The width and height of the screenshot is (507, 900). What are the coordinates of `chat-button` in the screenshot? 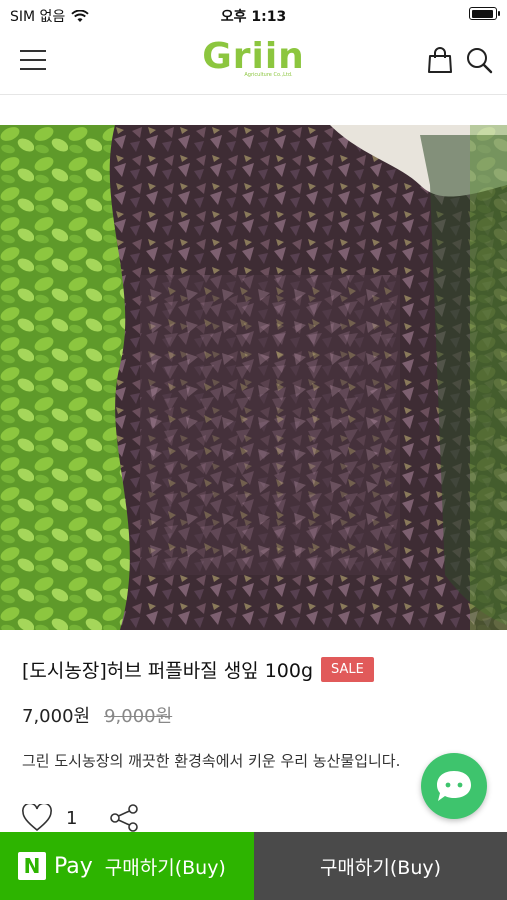 It's located at (454, 786).